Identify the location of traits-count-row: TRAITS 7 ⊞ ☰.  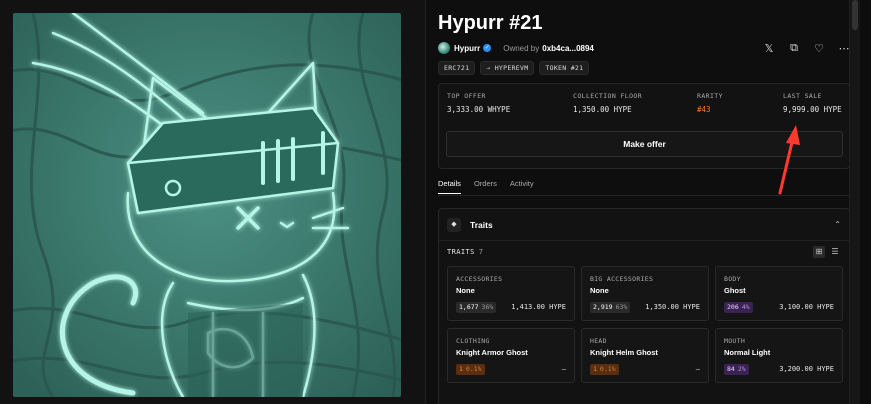
(644, 252).